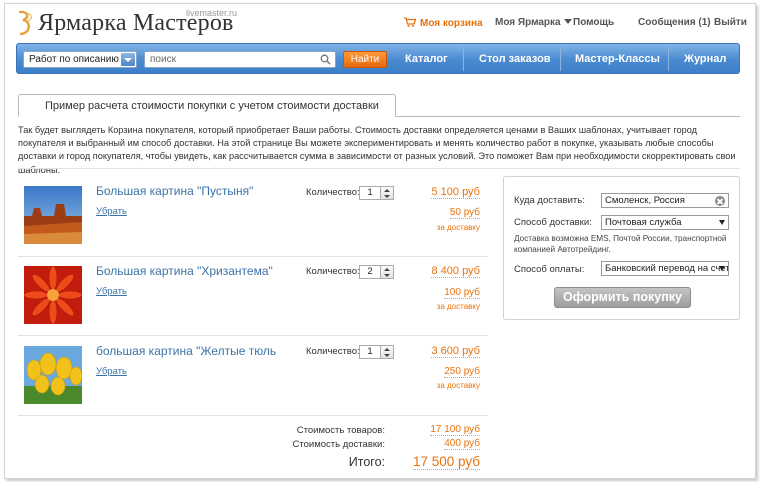 The width and height of the screenshot is (760, 482). What do you see at coordinates (446, 462) in the screenshot?
I see `grand-total-value: 17 500 руб` at bounding box center [446, 462].